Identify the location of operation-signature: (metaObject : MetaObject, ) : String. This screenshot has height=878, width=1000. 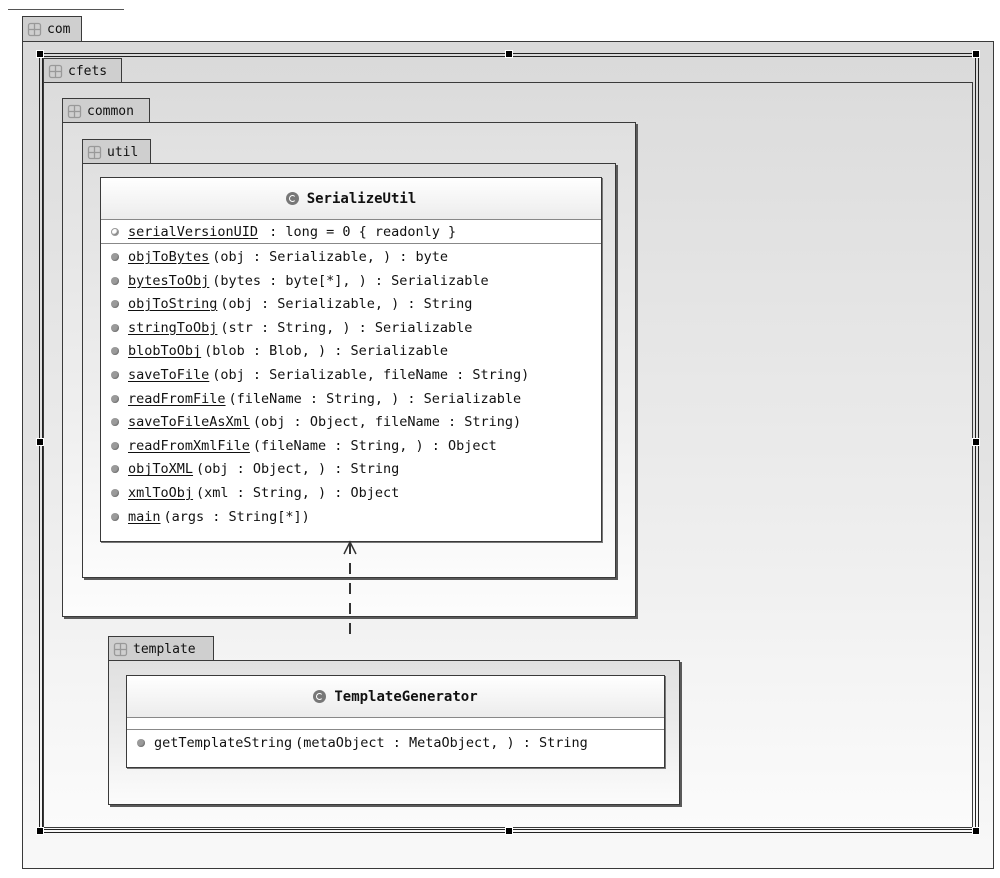
(441, 743).